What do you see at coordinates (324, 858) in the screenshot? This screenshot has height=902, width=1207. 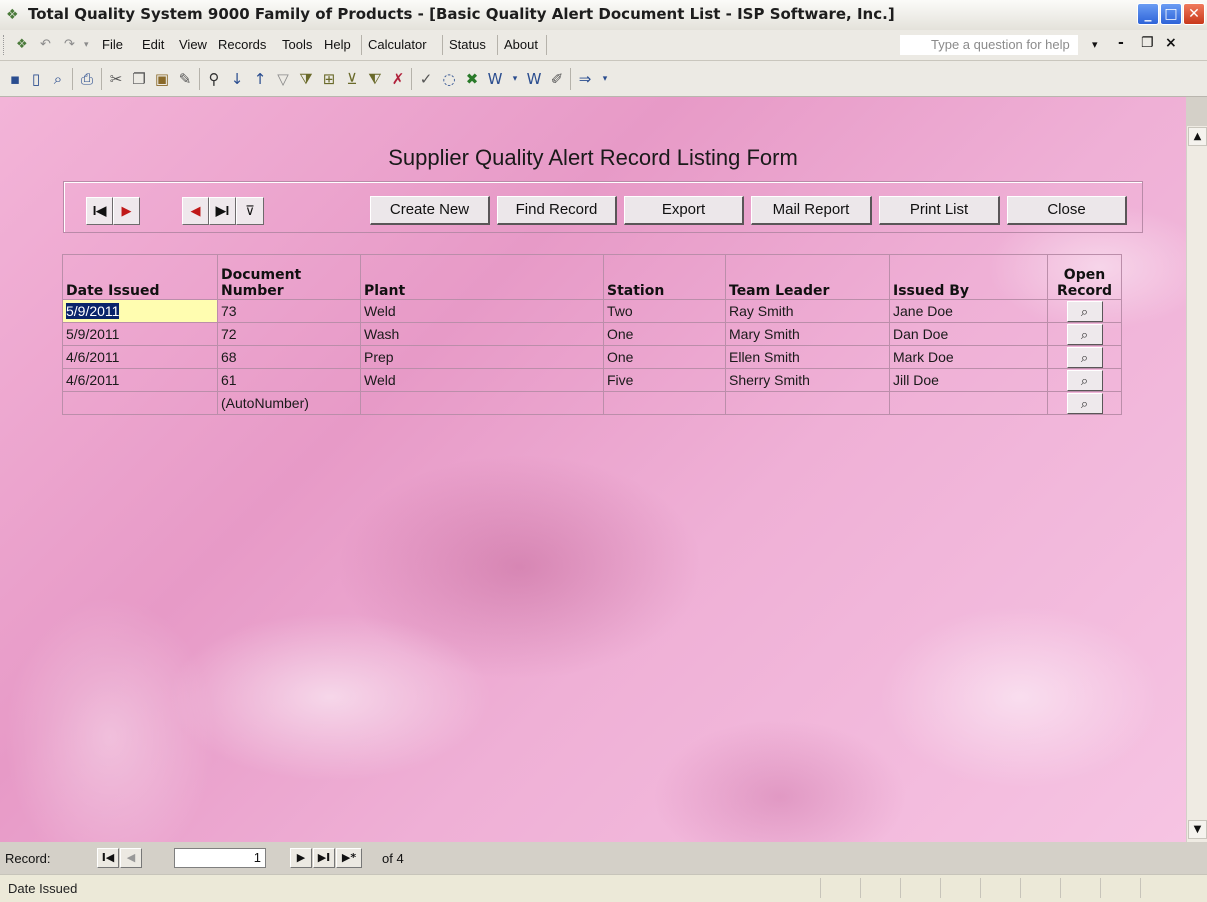 I see `record-last-button: ▶I` at bounding box center [324, 858].